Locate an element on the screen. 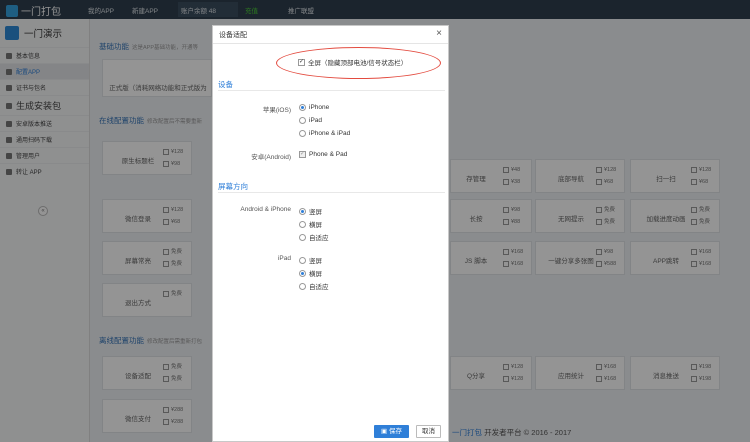 This screenshot has width=750, height=442. android-iphone-label: Android & iPhone is located at coordinates (265, 209).